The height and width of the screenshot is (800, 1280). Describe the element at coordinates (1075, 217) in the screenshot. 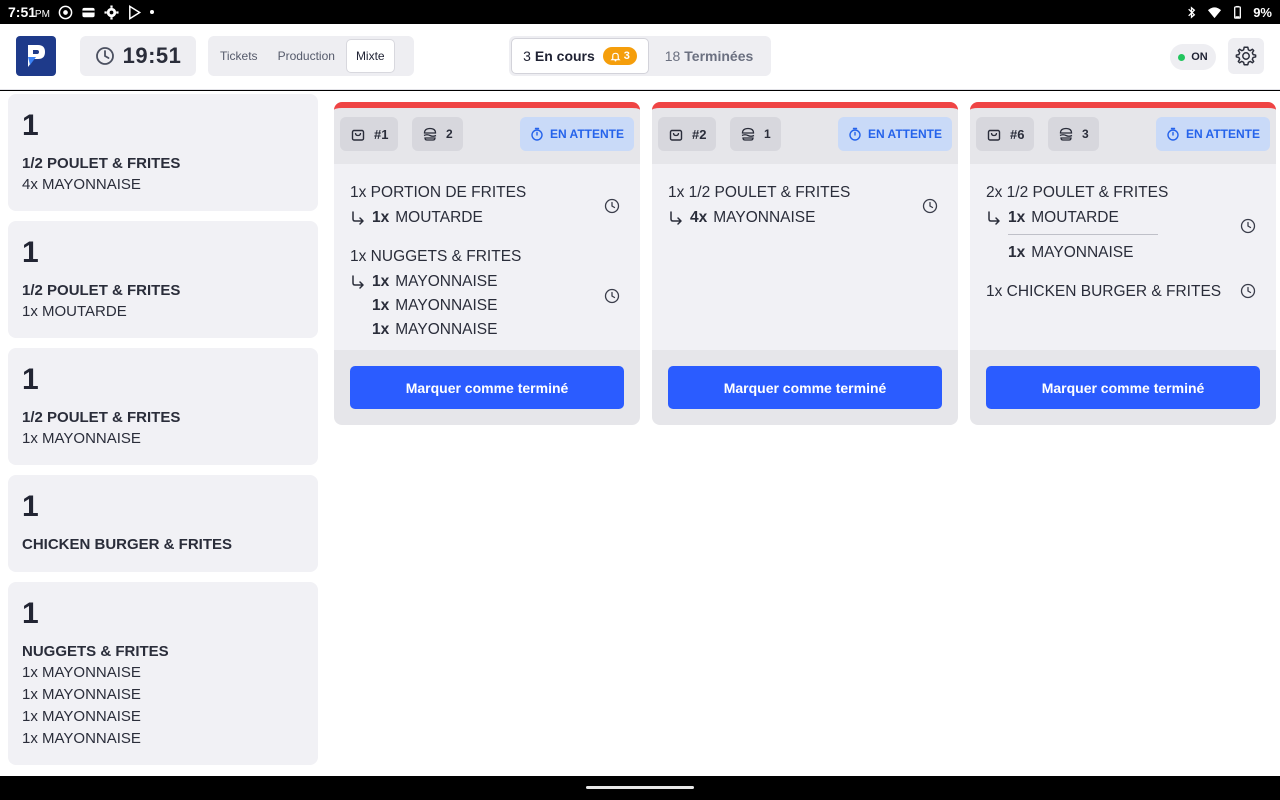

I see `modifier-name: MOUTARDE` at that location.